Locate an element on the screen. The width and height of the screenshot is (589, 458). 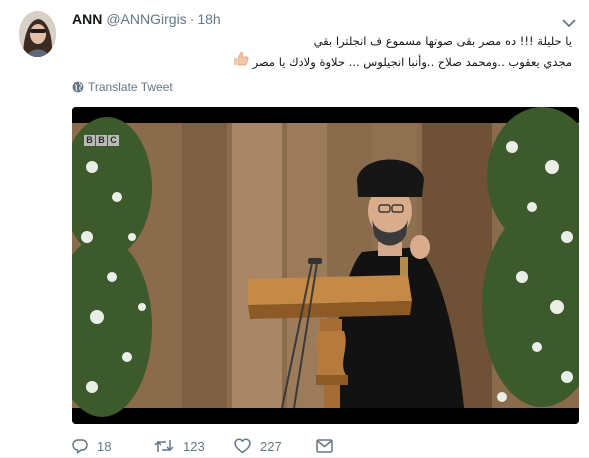
translate-label: Translate Tweet is located at coordinates (130, 87).